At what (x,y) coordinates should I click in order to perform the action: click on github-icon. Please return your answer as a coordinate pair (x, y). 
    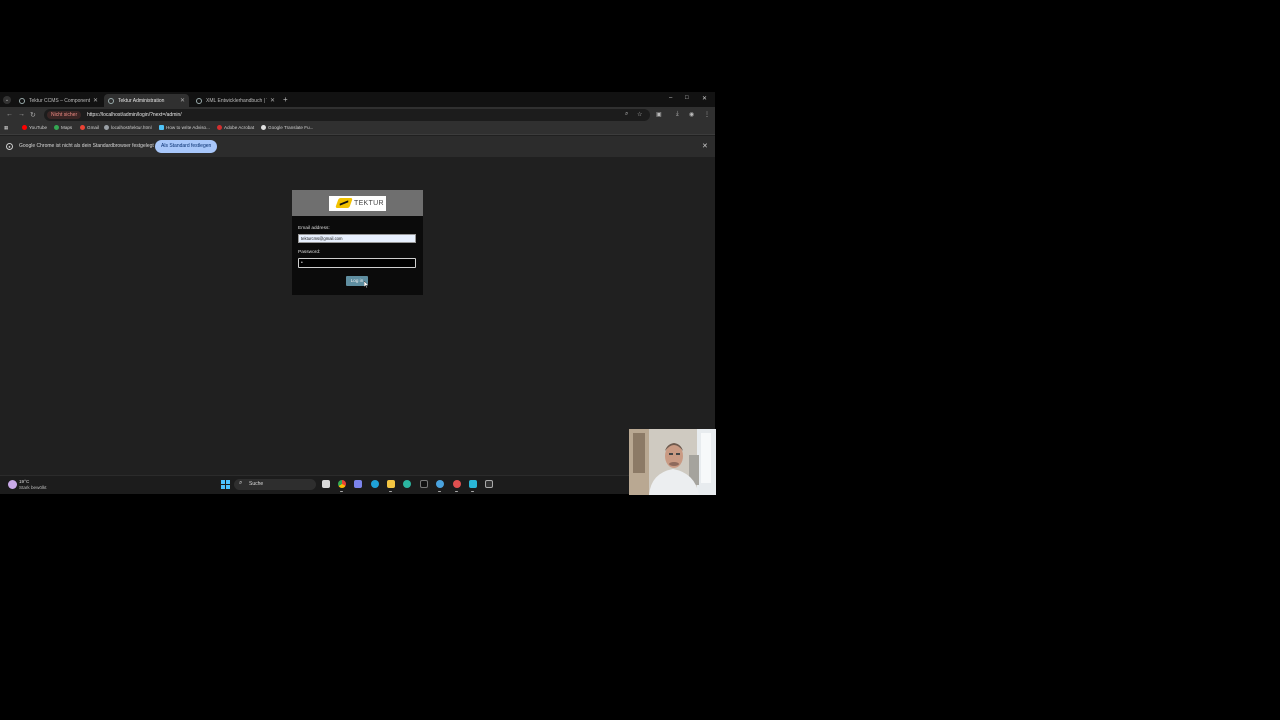
    Looking at the image, I should click on (263, 127).